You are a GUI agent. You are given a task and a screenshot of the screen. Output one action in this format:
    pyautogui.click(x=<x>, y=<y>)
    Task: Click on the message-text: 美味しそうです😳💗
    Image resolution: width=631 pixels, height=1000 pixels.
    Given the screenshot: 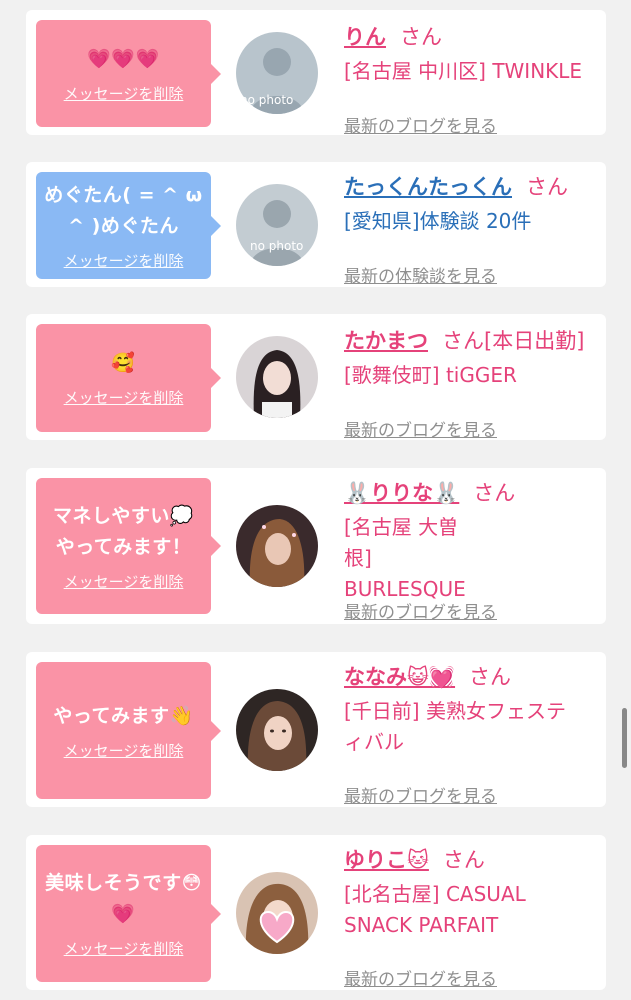 What is the action you would take?
    pyautogui.click(x=123, y=898)
    